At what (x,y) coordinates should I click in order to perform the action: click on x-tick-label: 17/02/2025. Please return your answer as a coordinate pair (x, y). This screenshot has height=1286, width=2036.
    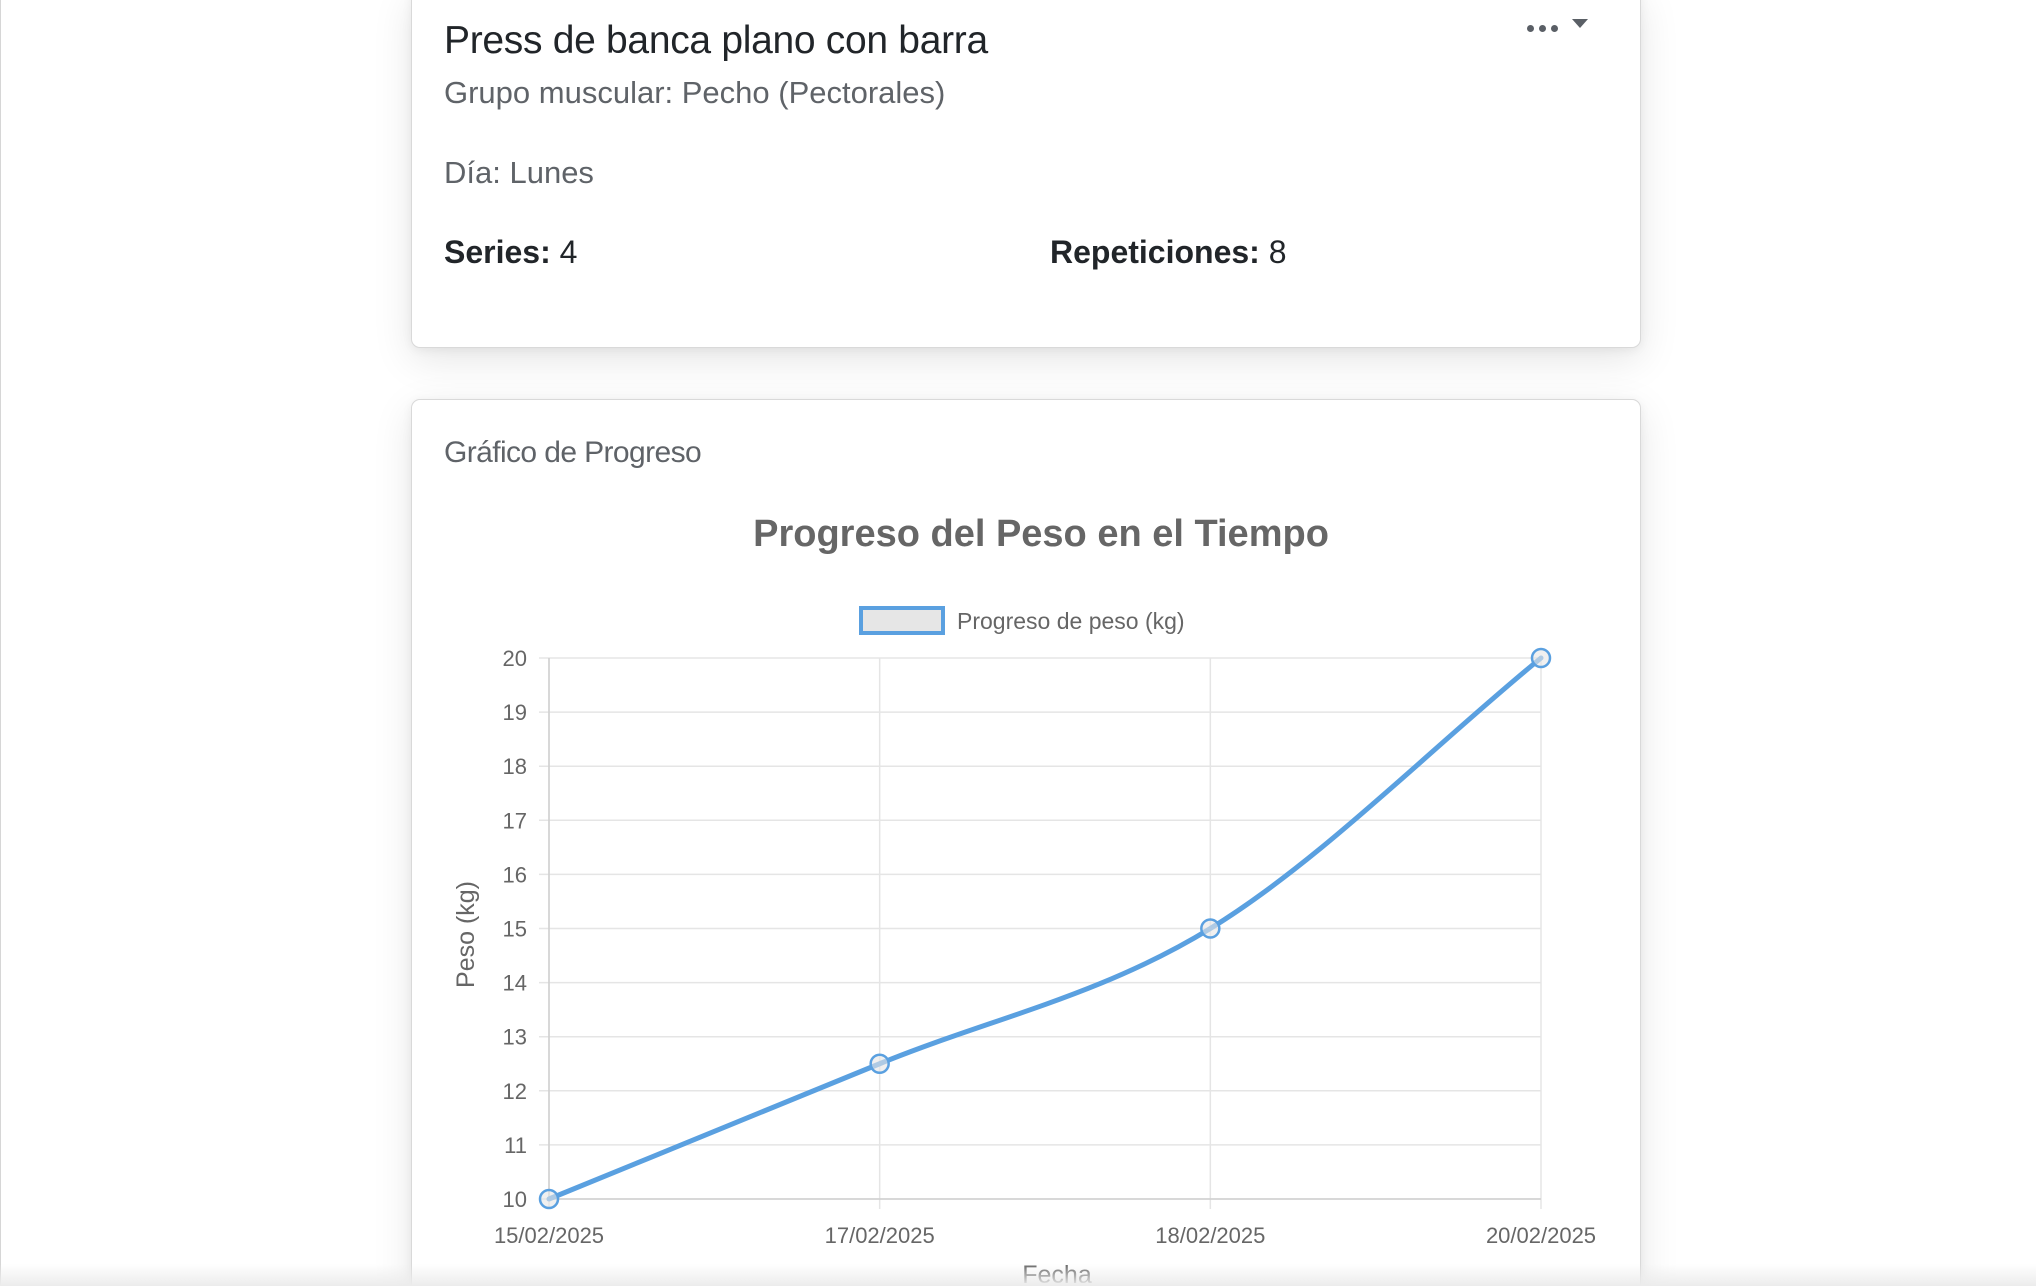
    Looking at the image, I should click on (880, 1235).